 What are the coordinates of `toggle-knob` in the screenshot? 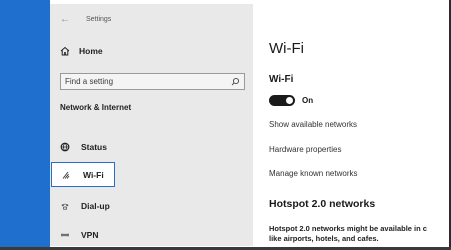 It's located at (289, 100).